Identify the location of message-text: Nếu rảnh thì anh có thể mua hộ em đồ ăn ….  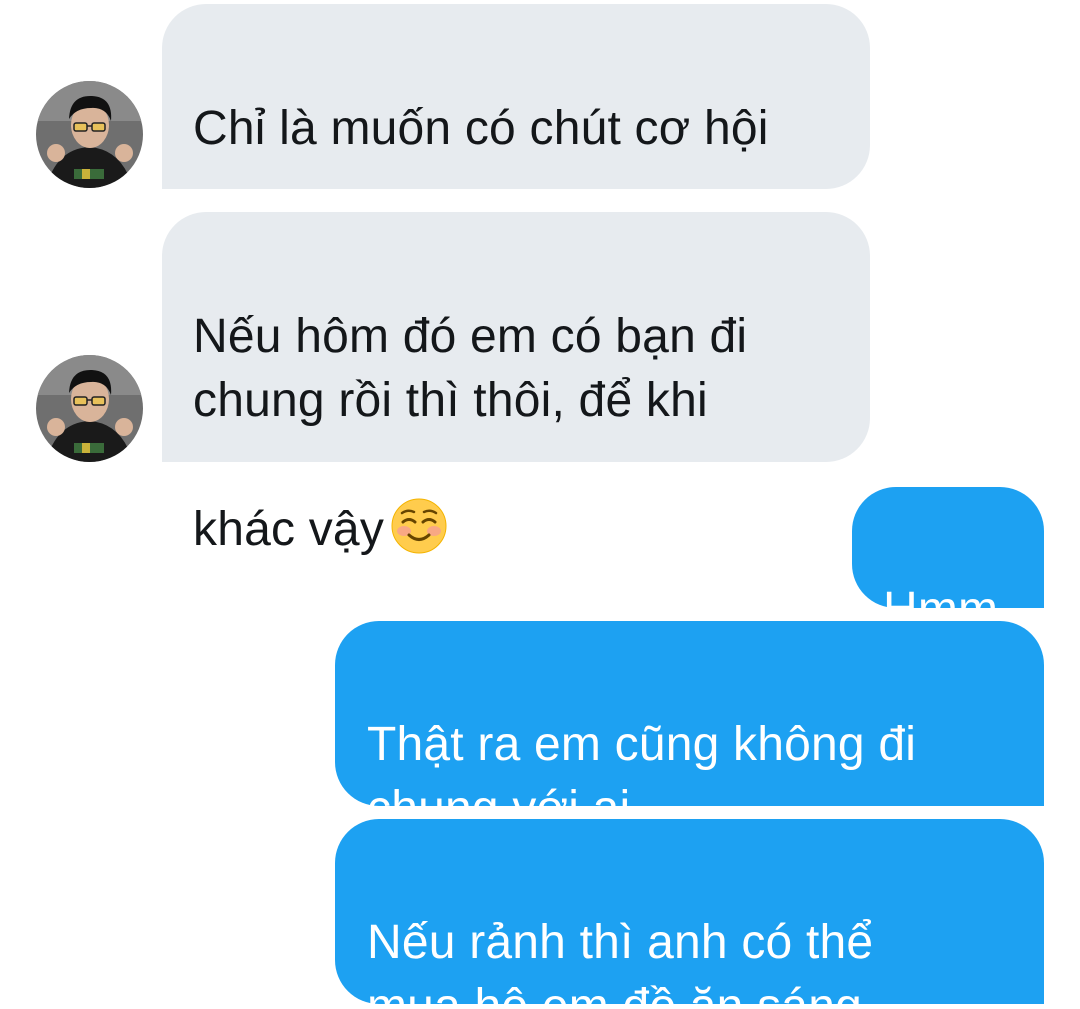
(635, 962).